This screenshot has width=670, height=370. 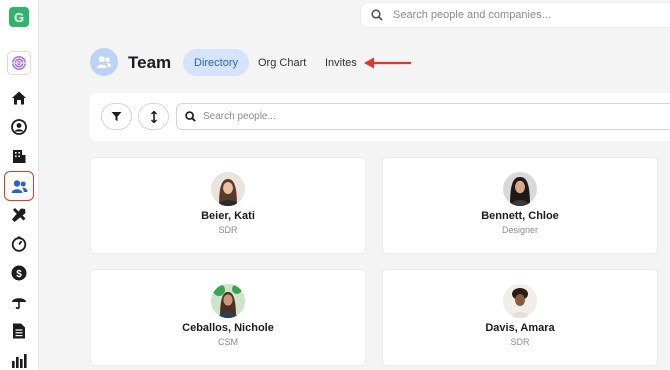 I want to click on person-card: Beier, Kati SDR, so click(x=228, y=205).